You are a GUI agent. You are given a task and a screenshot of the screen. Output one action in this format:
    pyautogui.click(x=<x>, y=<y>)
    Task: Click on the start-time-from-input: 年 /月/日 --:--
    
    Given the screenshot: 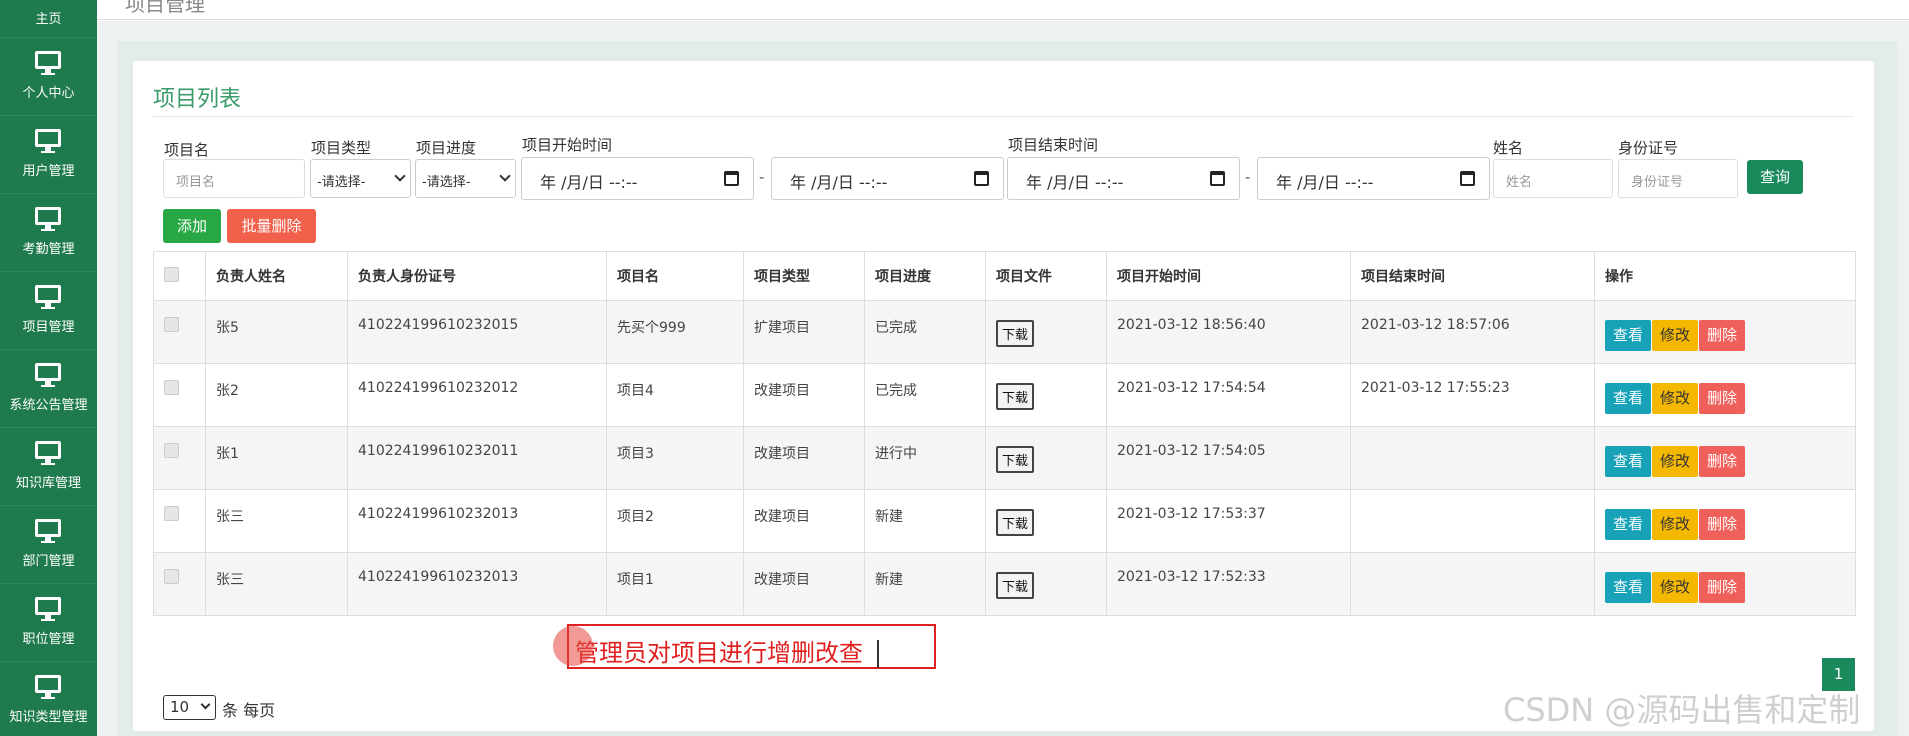 What is the action you would take?
    pyautogui.click(x=637, y=178)
    